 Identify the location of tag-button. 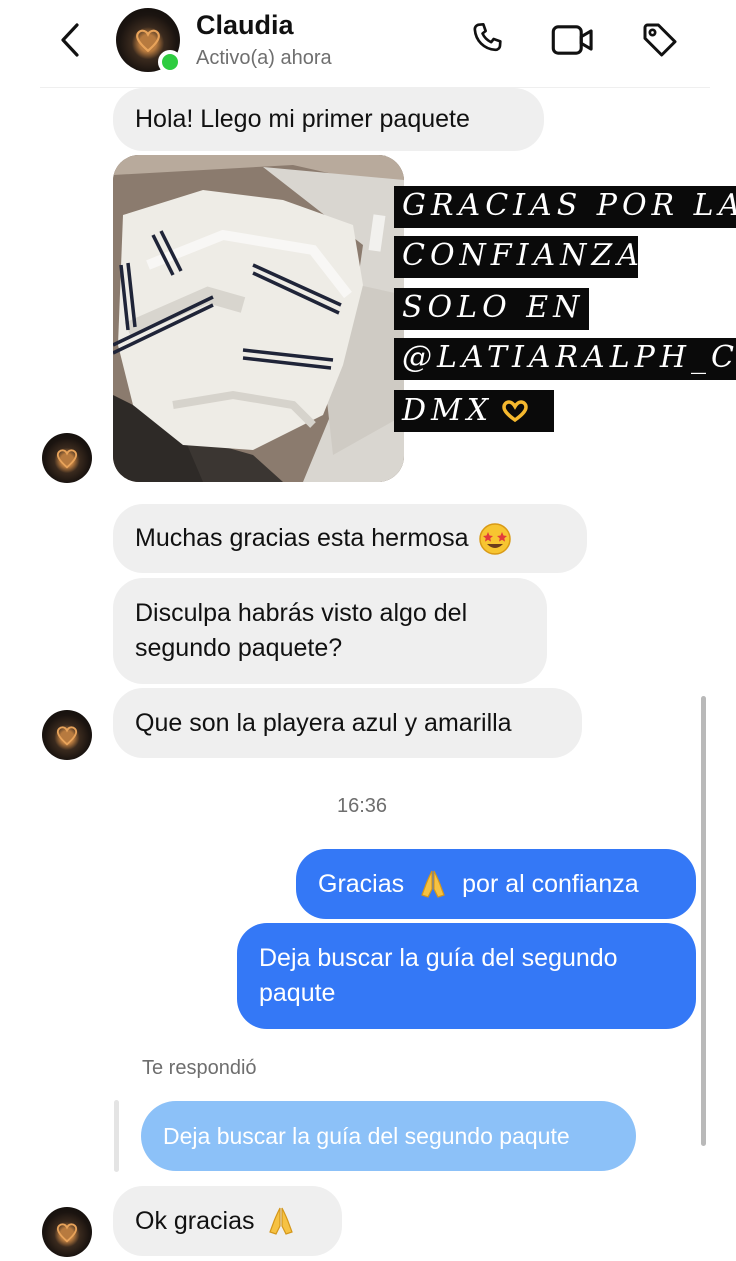
(660, 40).